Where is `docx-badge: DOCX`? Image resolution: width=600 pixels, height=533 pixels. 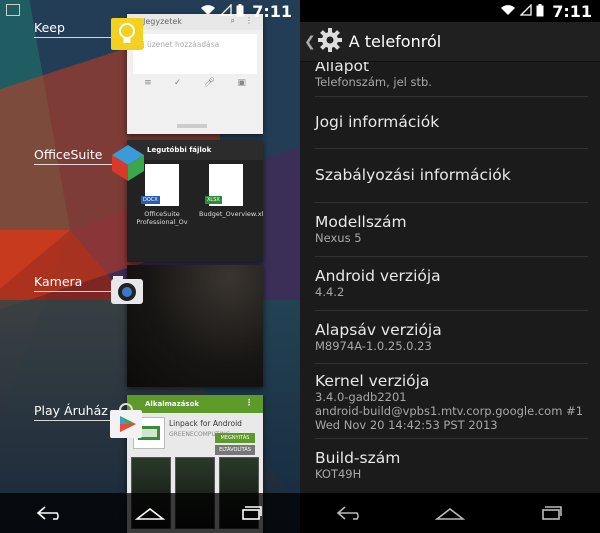
docx-badge: DOCX is located at coordinates (150, 200).